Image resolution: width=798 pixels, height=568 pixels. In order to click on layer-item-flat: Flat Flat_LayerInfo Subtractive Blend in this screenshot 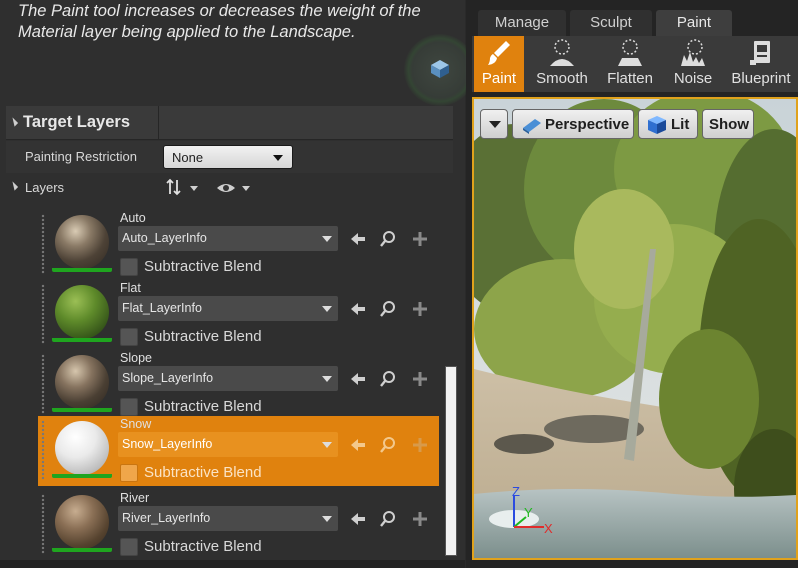, I will do `click(238, 315)`.